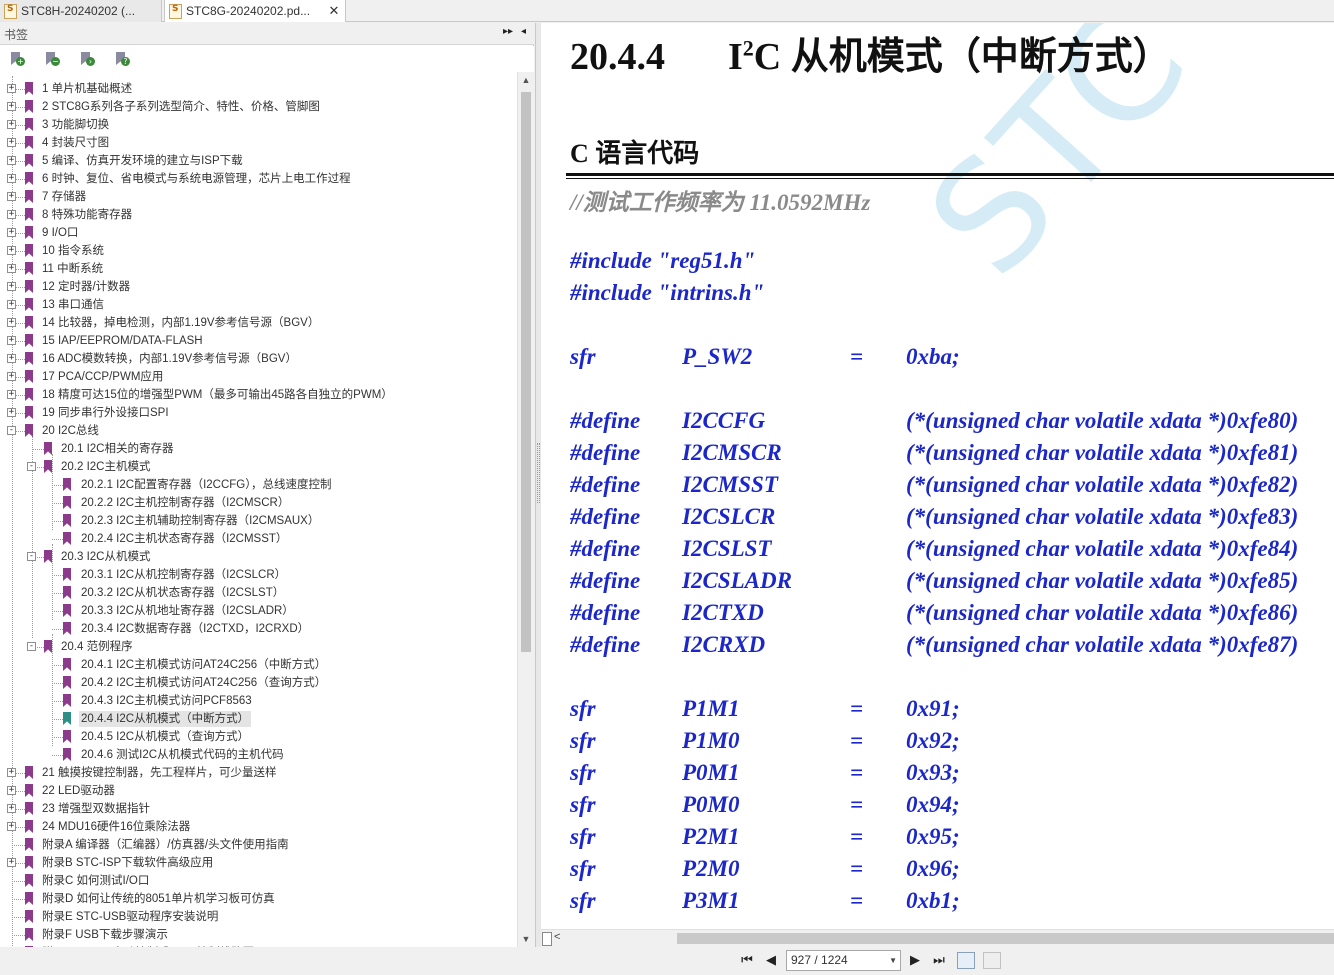 The image size is (1334, 975). What do you see at coordinates (258, 665) in the screenshot?
I see `bookmark-item: 20.4.1 I2C主机模式访问AT24C256（中断方式）` at bounding box center [258, 665].